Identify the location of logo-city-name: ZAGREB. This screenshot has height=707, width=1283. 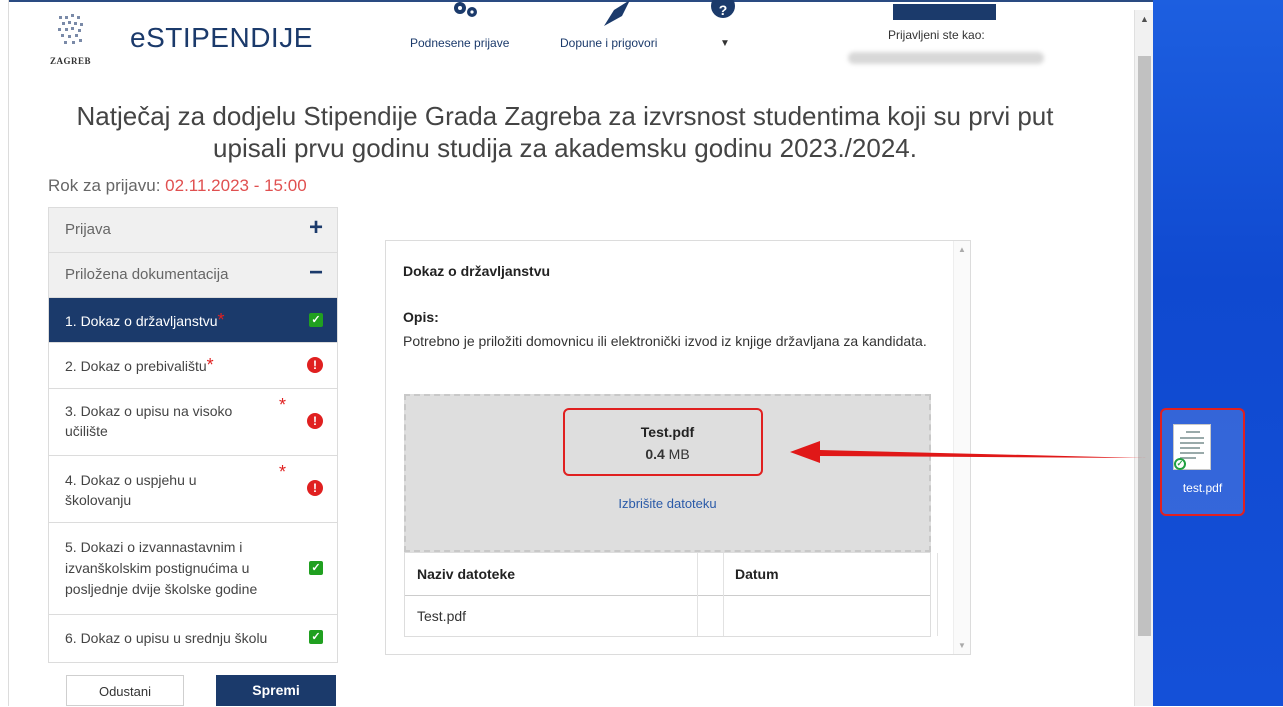
(71, 61).